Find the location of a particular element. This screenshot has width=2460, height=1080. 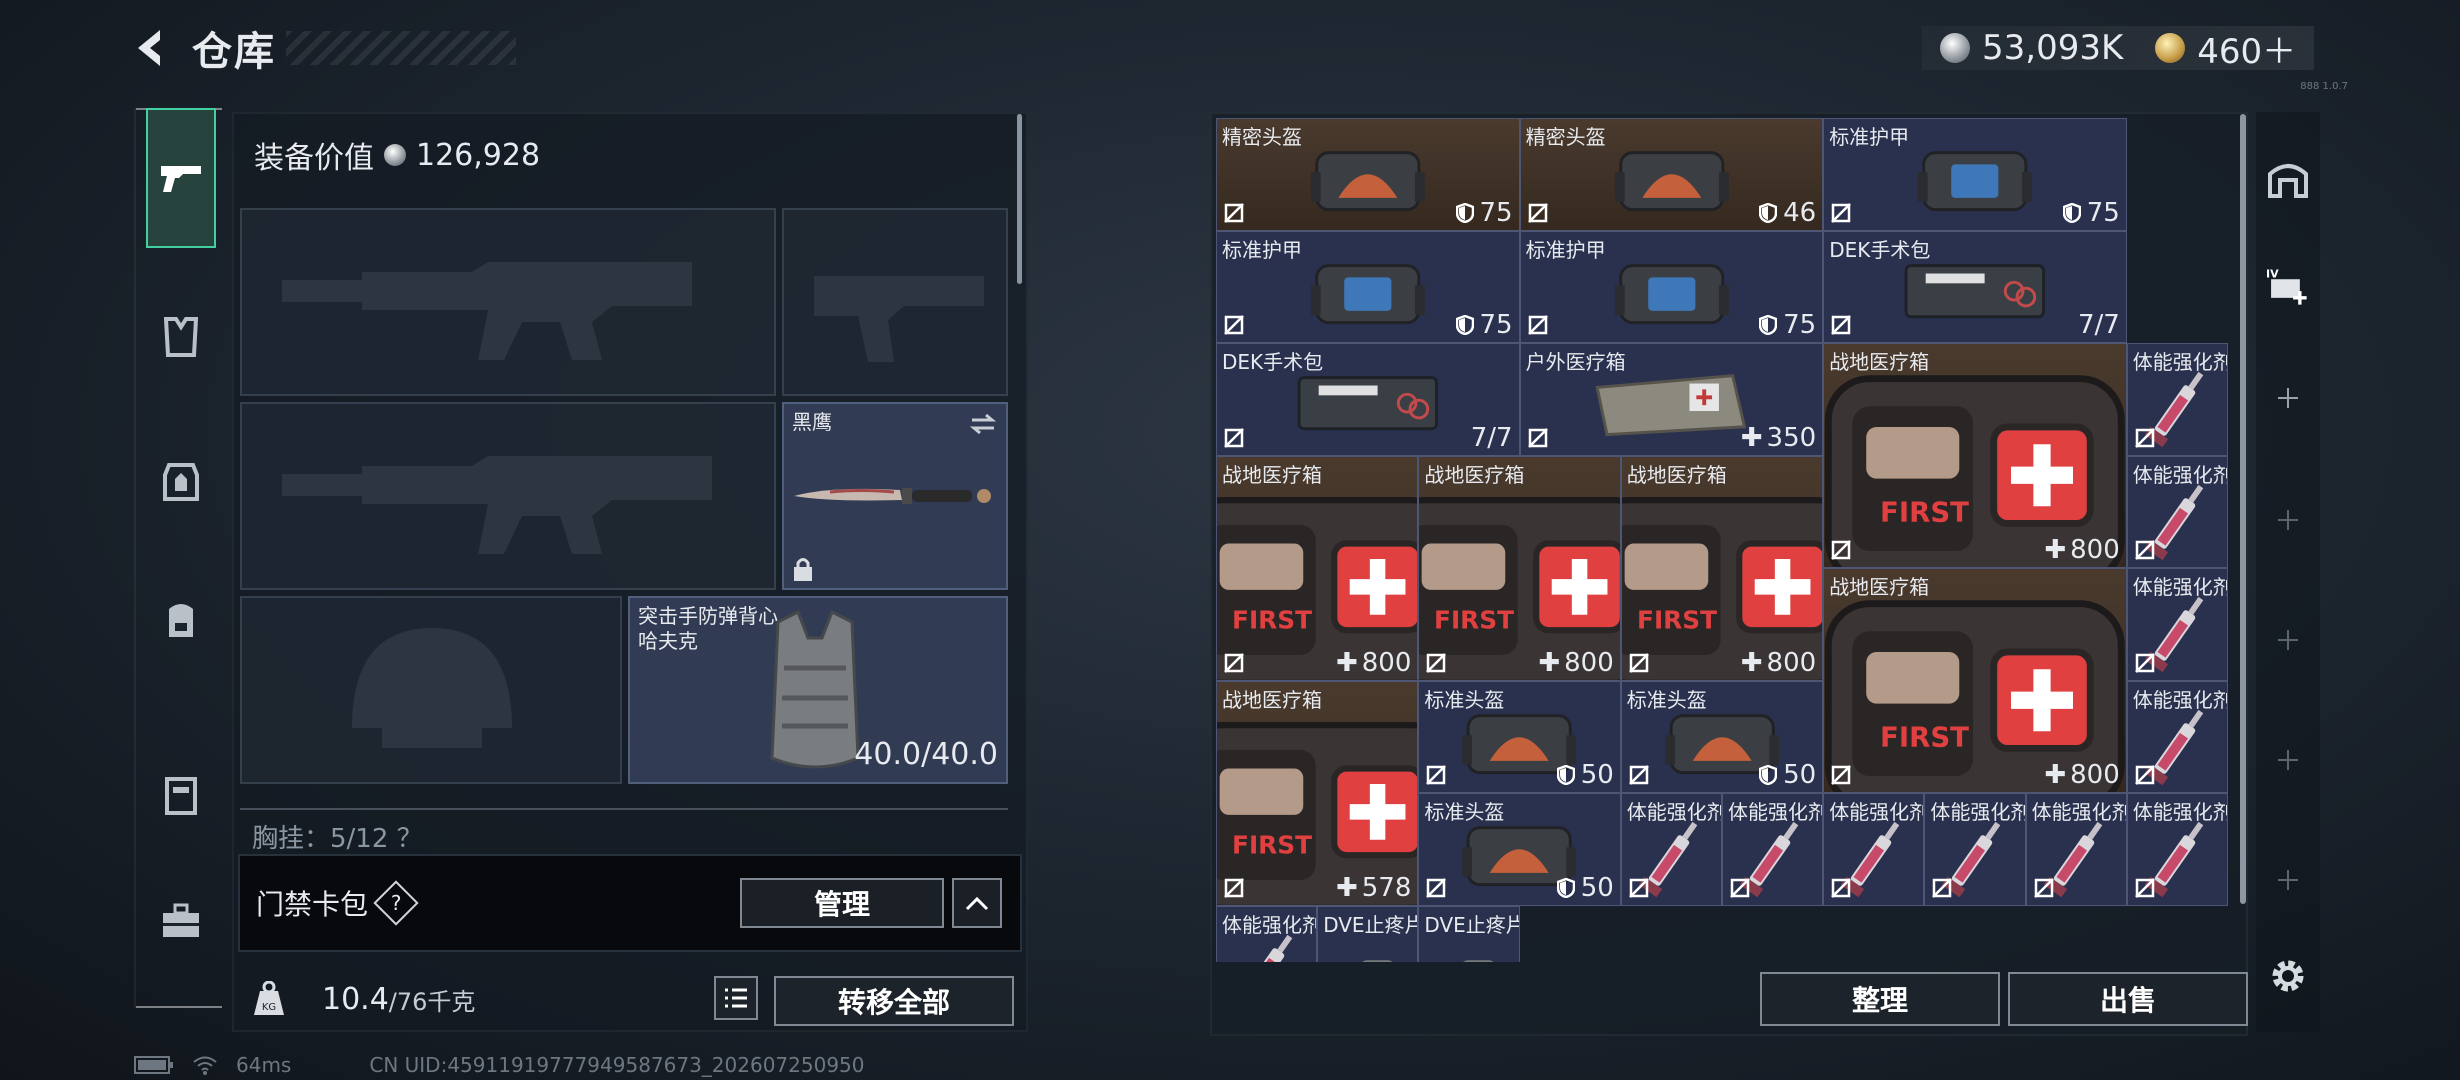

primary-weapon-slot is located at coordinates (508, 302).